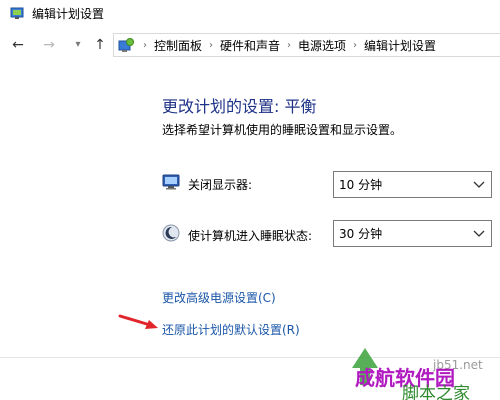 The width and height of the screenshot is (500, 400). I want to click on breadcrumb-edit-plan: 编辑计划设置, so click(400, 45).